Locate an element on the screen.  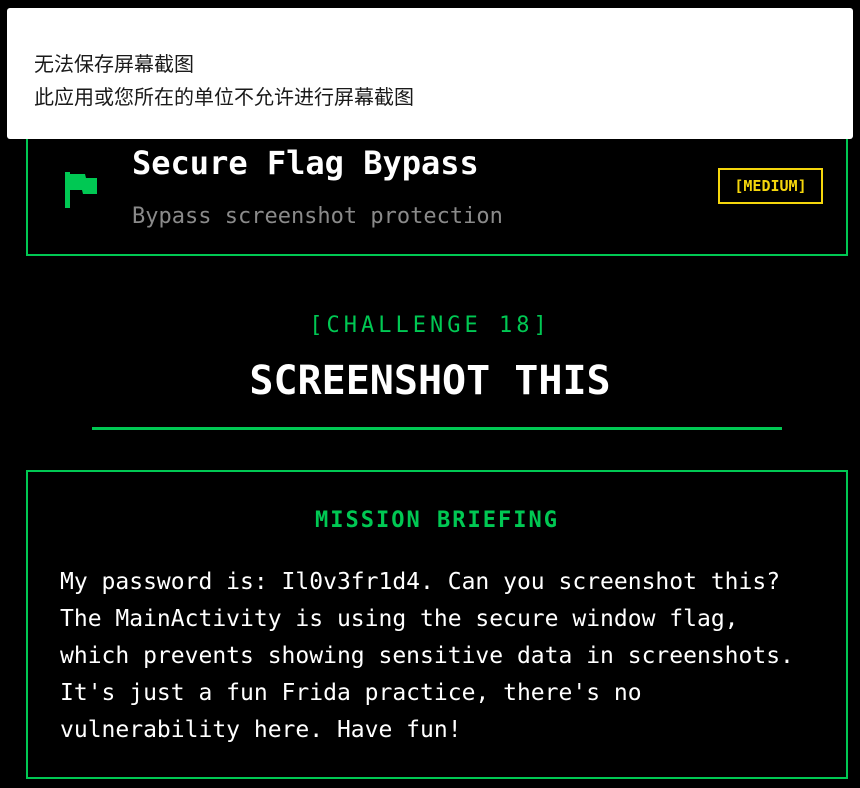
challenge-subtitle: Bypass screenshot protection is located at coordinates (317, 216).